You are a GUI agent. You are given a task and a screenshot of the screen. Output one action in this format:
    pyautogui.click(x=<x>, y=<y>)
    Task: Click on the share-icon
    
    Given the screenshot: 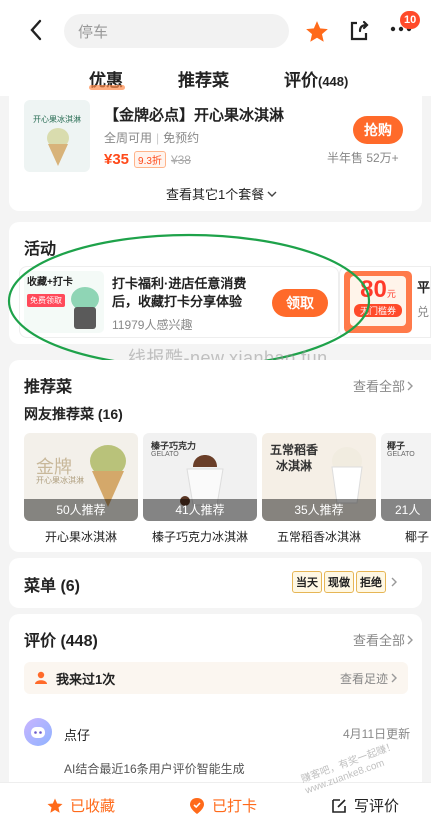 What is the action you would take?
    pyautogui.click(x=359, y=31)
    